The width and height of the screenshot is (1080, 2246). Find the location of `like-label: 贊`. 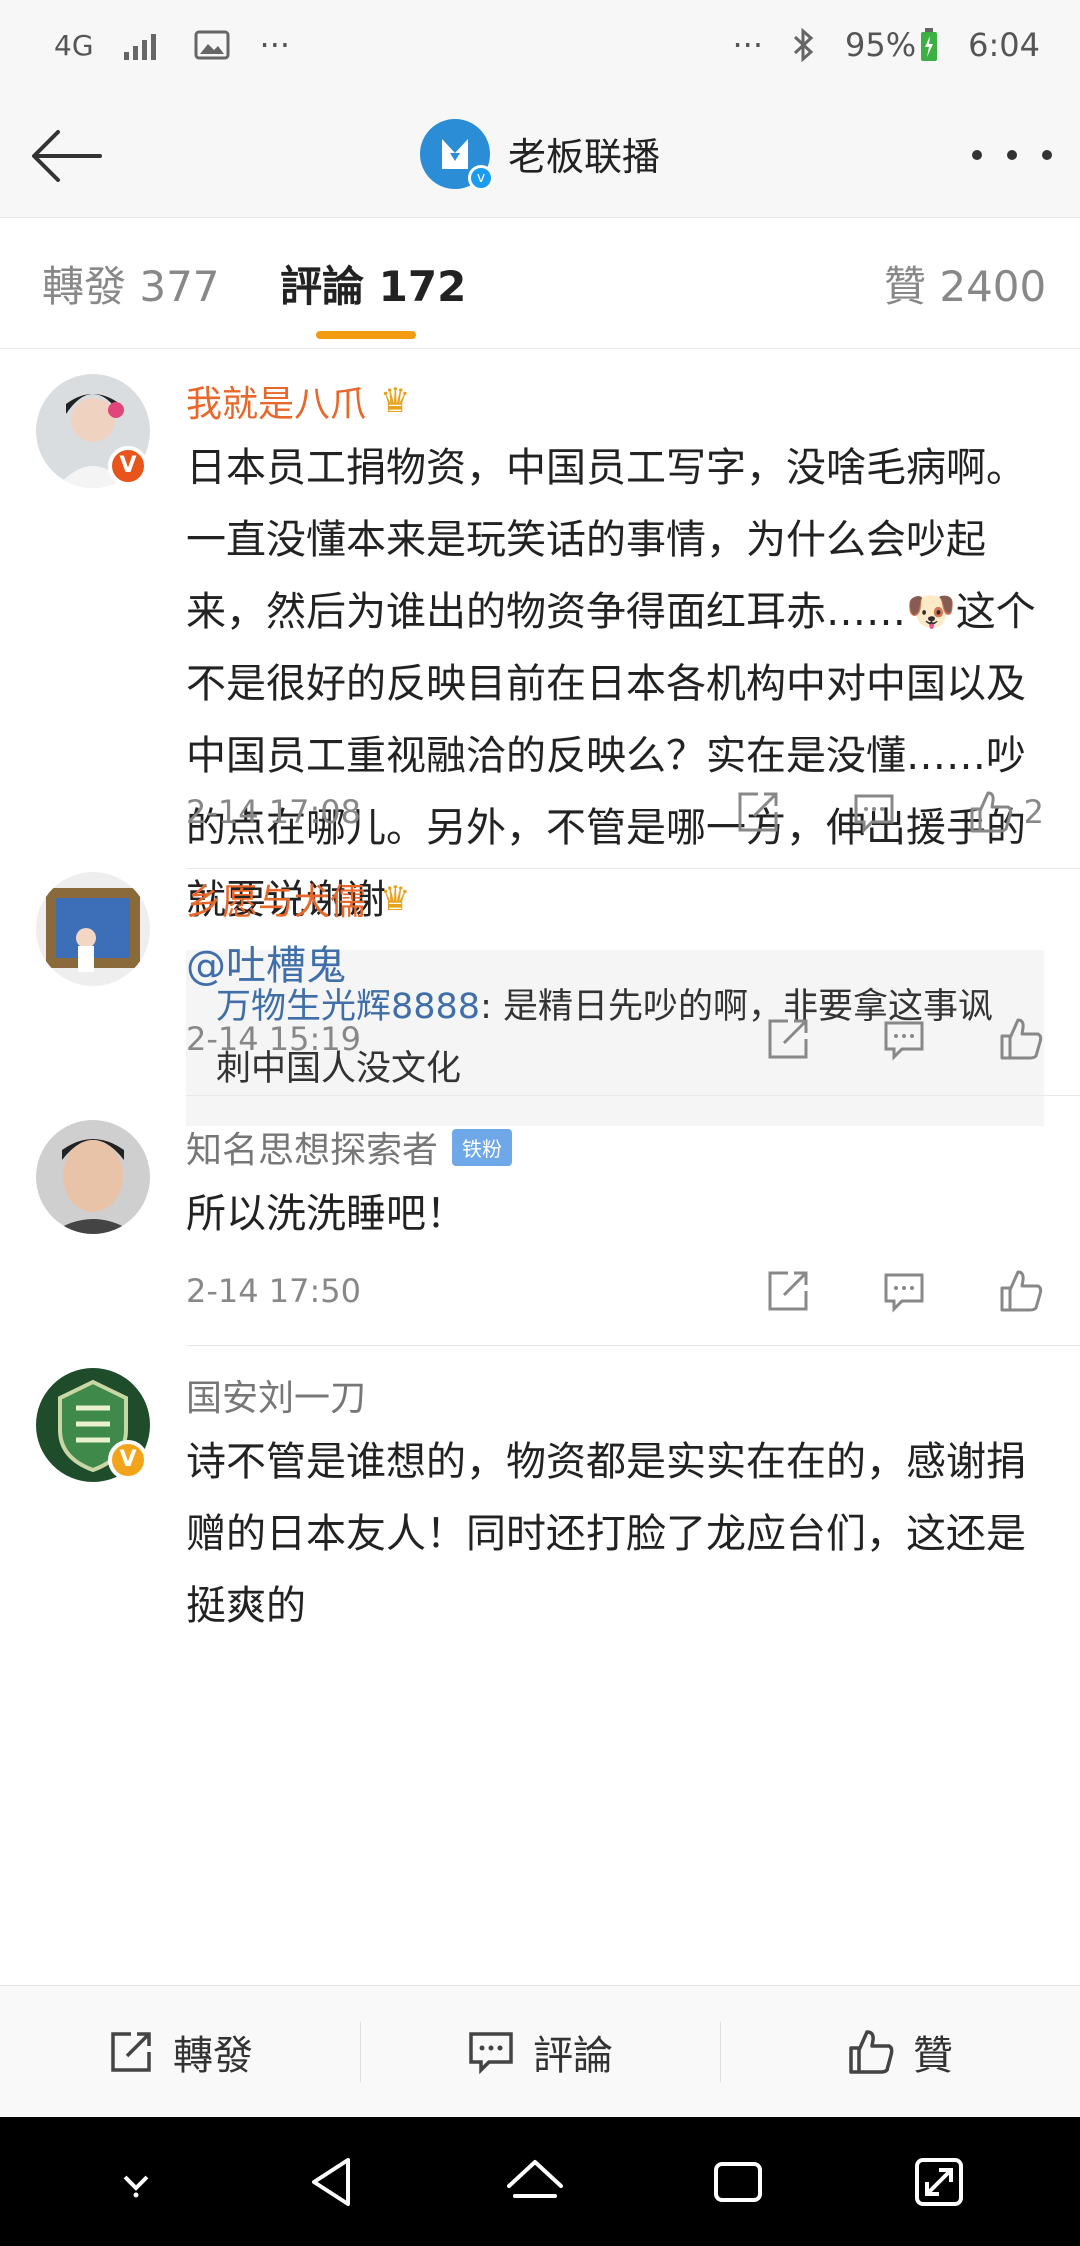

like-label: 贊 is located at coordinates (933, 2055).